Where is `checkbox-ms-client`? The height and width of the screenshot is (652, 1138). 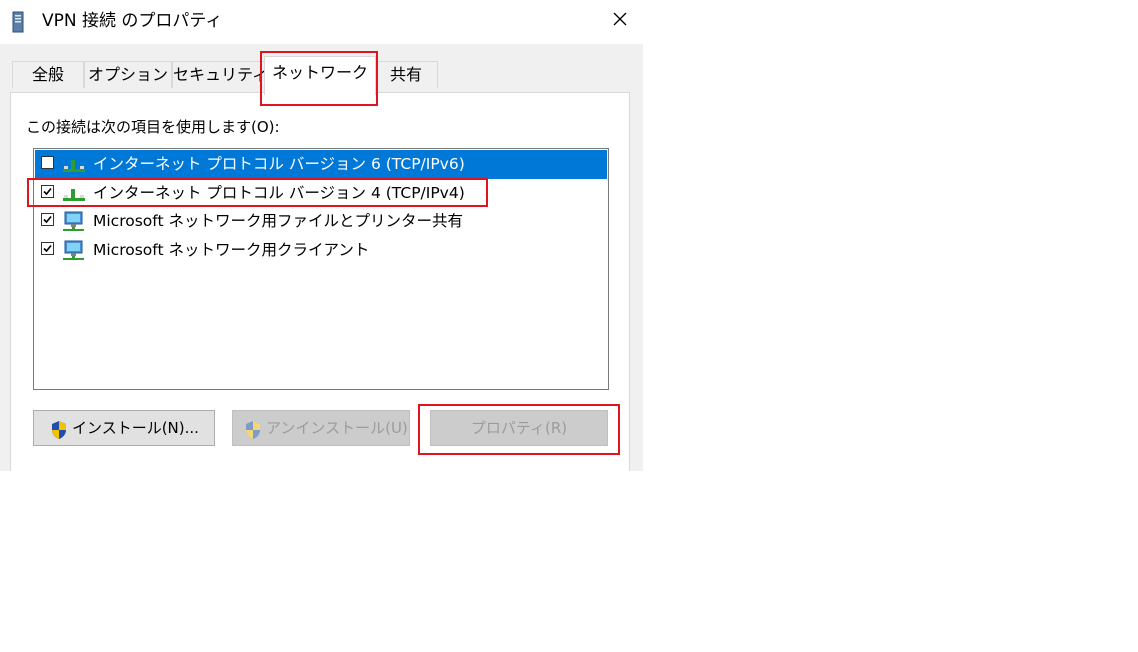
checkbox-ms-client is located at coordinates (47, 248).